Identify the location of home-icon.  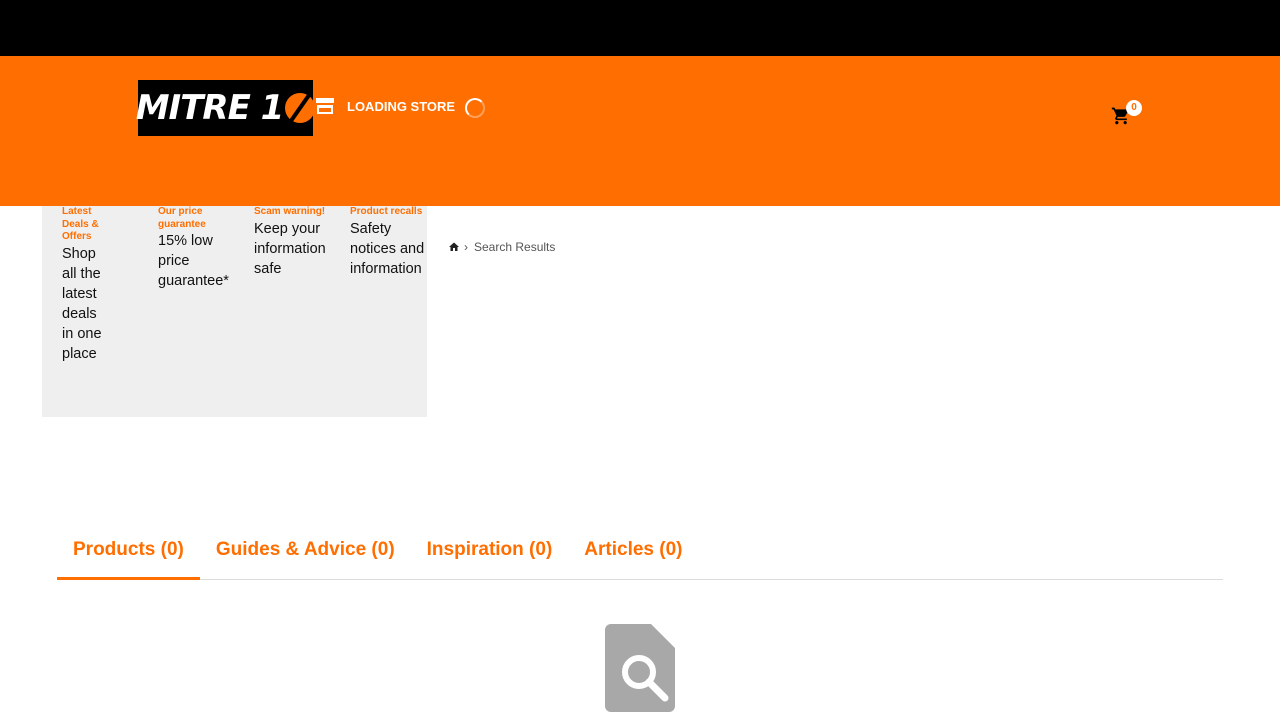
(454, 247).